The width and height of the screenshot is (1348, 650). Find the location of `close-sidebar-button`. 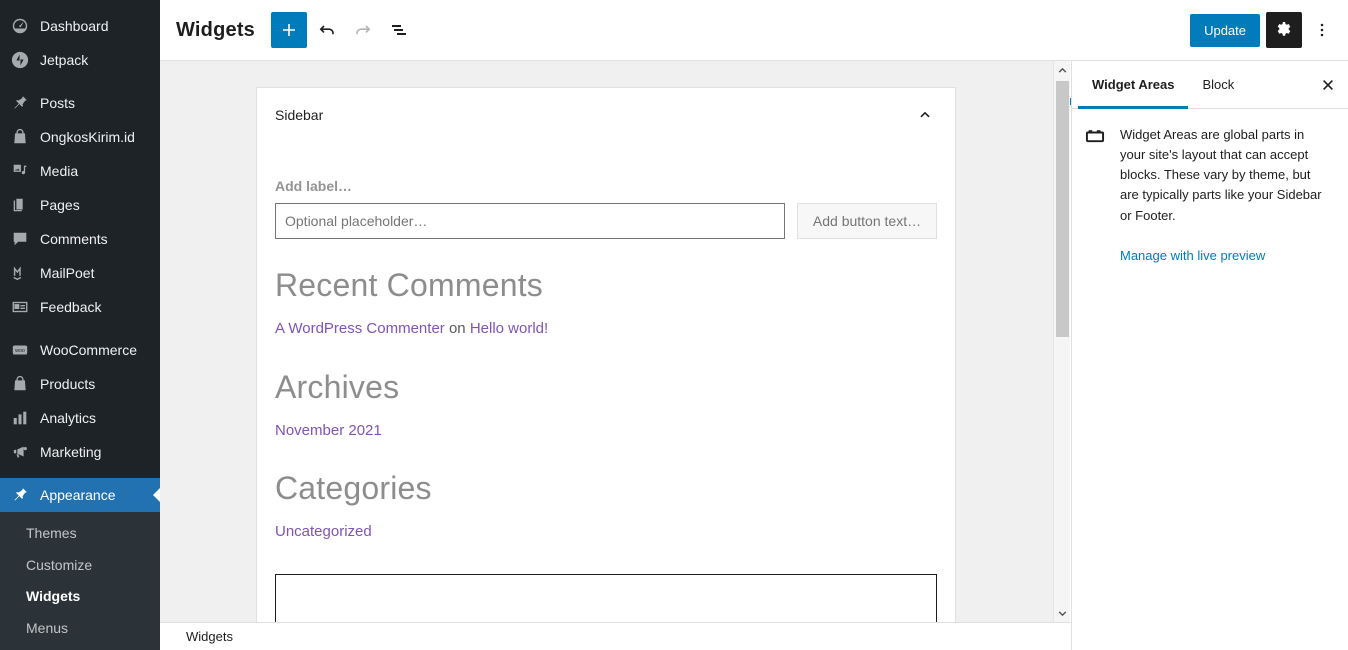

close-sidebar-button is located at coordinates (1328, 84).